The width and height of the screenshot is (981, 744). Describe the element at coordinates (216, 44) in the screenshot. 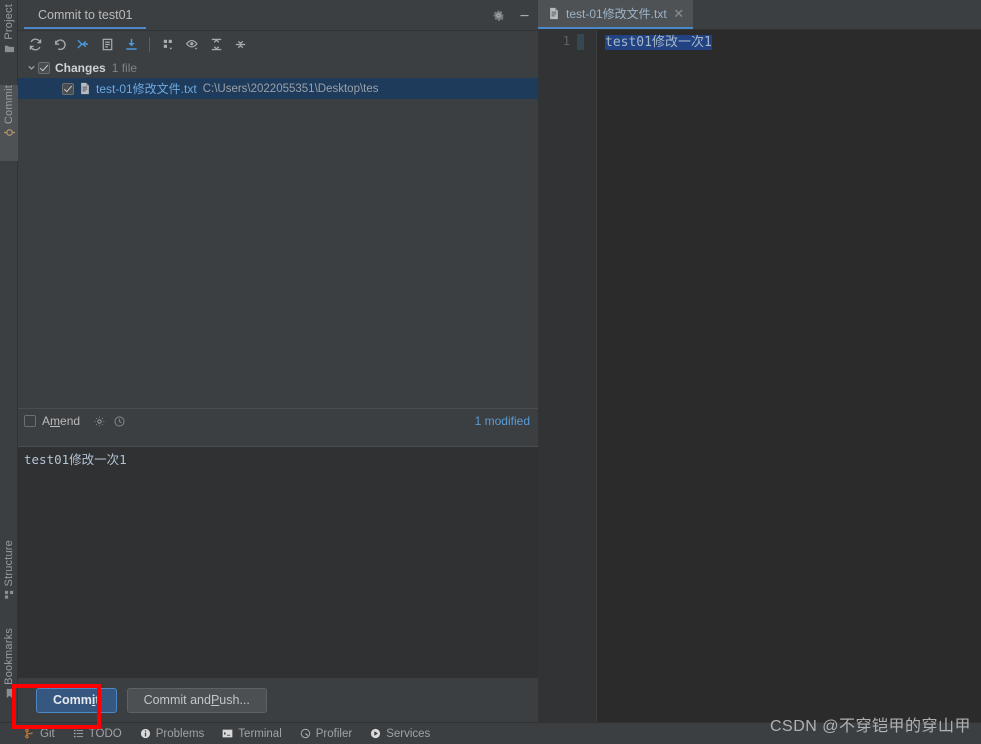

I see `expand-all-icon` at that location.